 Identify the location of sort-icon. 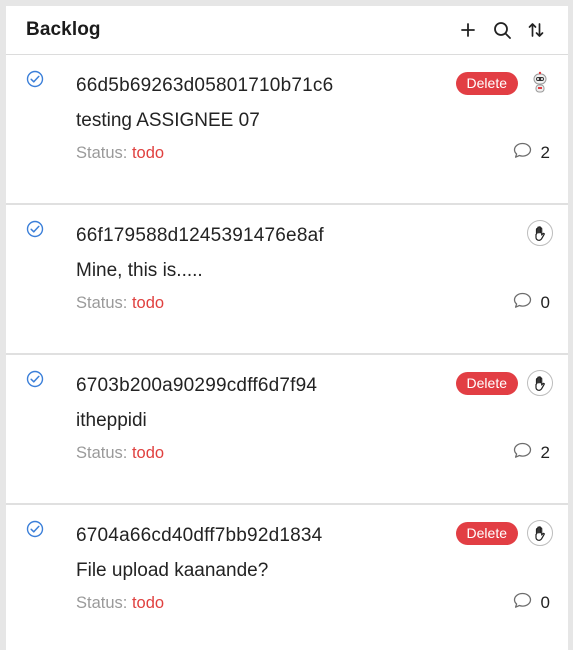
(536, 30).